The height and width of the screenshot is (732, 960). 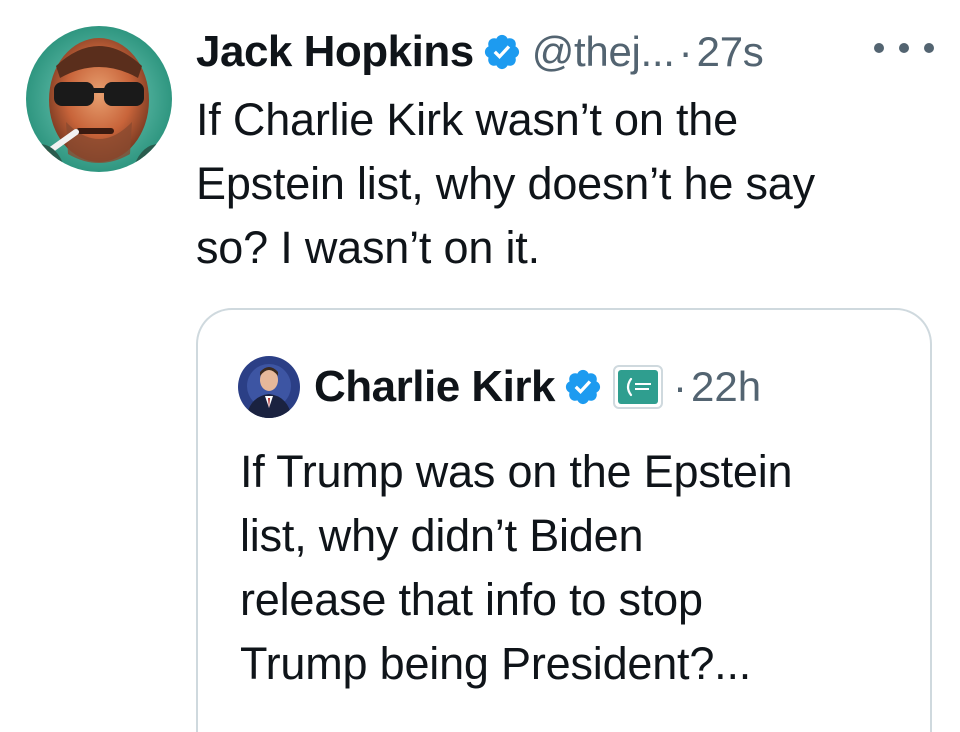 What do you see at coordinates (480, 52) in the screenshot?
I see `tweet-header: Jack Hopkins @thej... · 27s` at bounding box center [480, 52].